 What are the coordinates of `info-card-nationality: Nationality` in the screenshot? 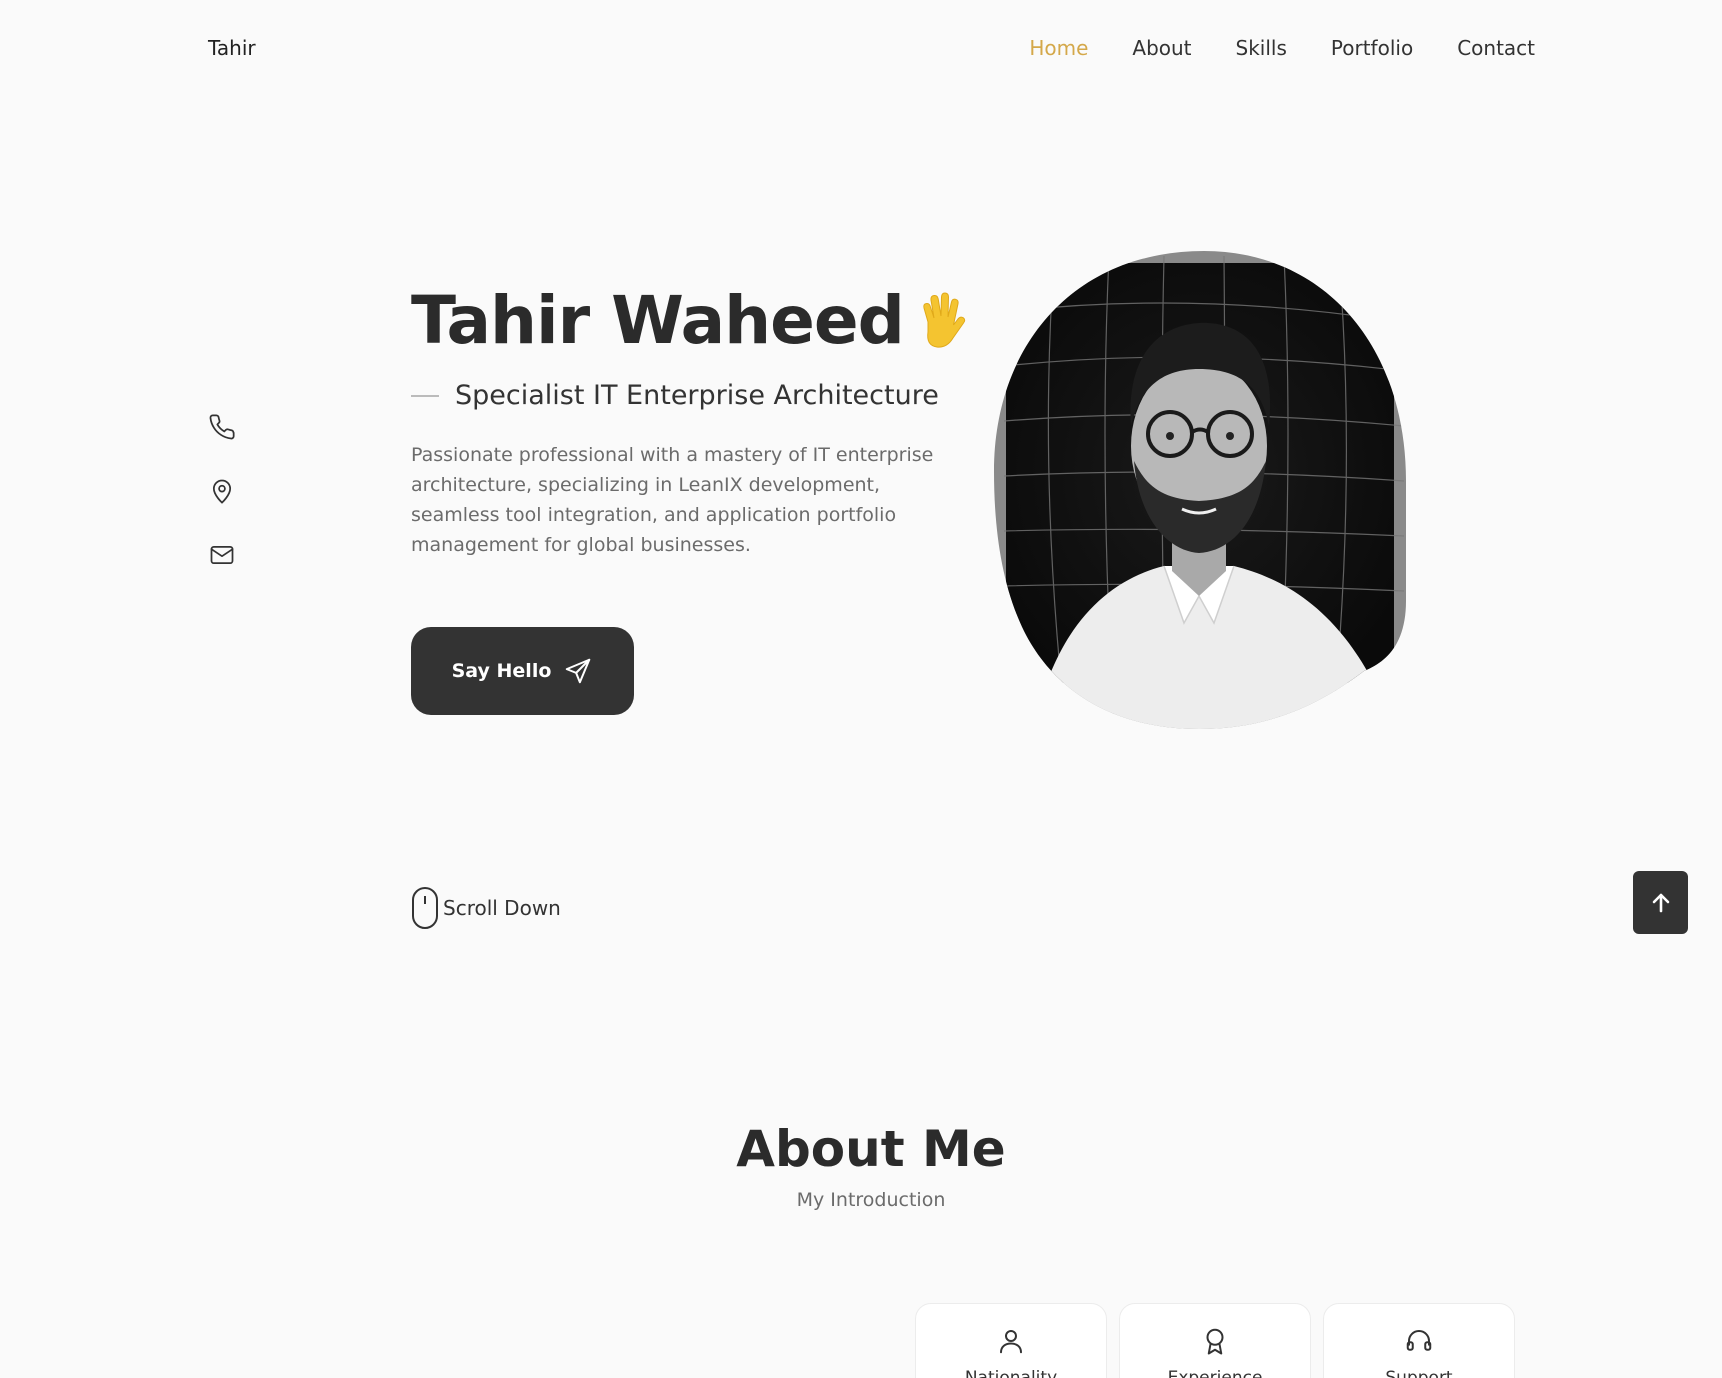 It's located at (1011, 1340).